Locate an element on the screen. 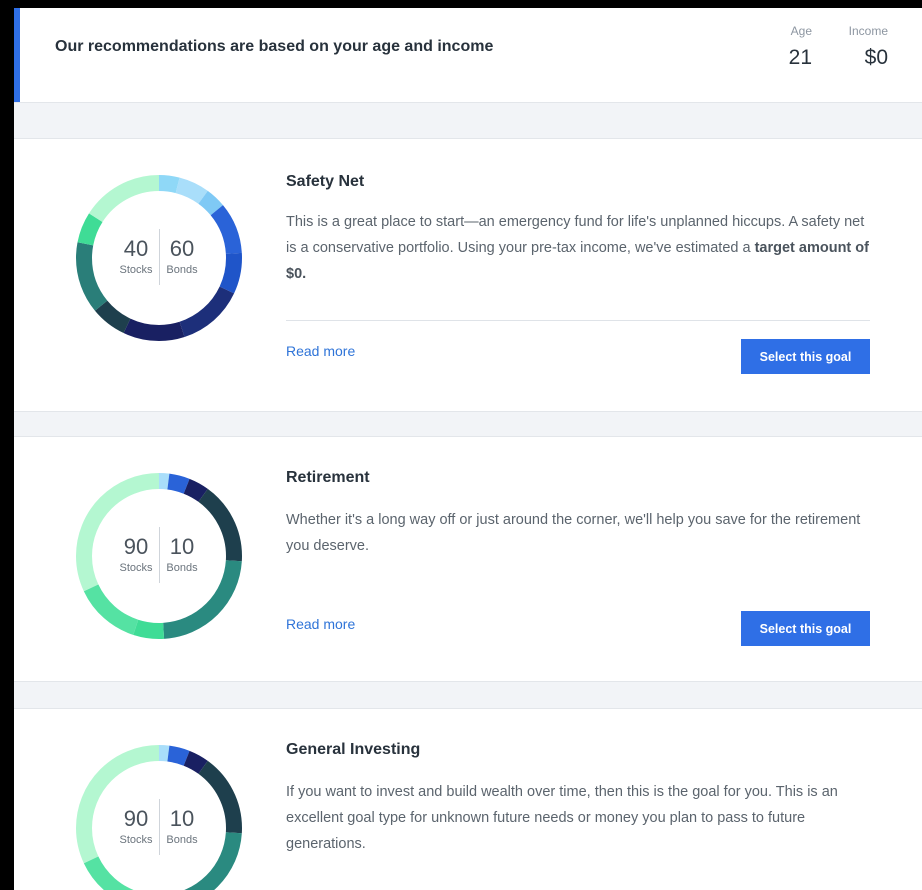  income-stat: Income $0 is located at coordinates (861, 48).